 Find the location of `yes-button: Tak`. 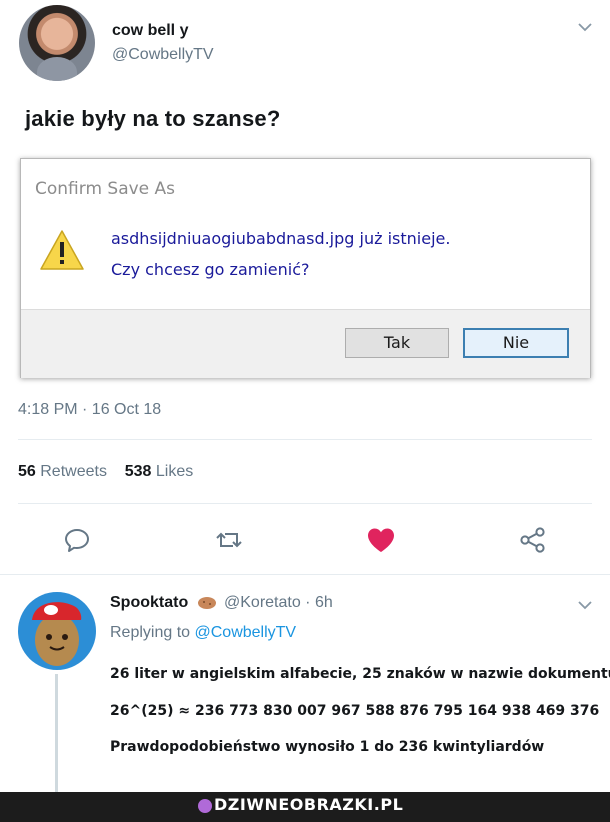

yes-button: Tak is located at coordinates (397, 343).